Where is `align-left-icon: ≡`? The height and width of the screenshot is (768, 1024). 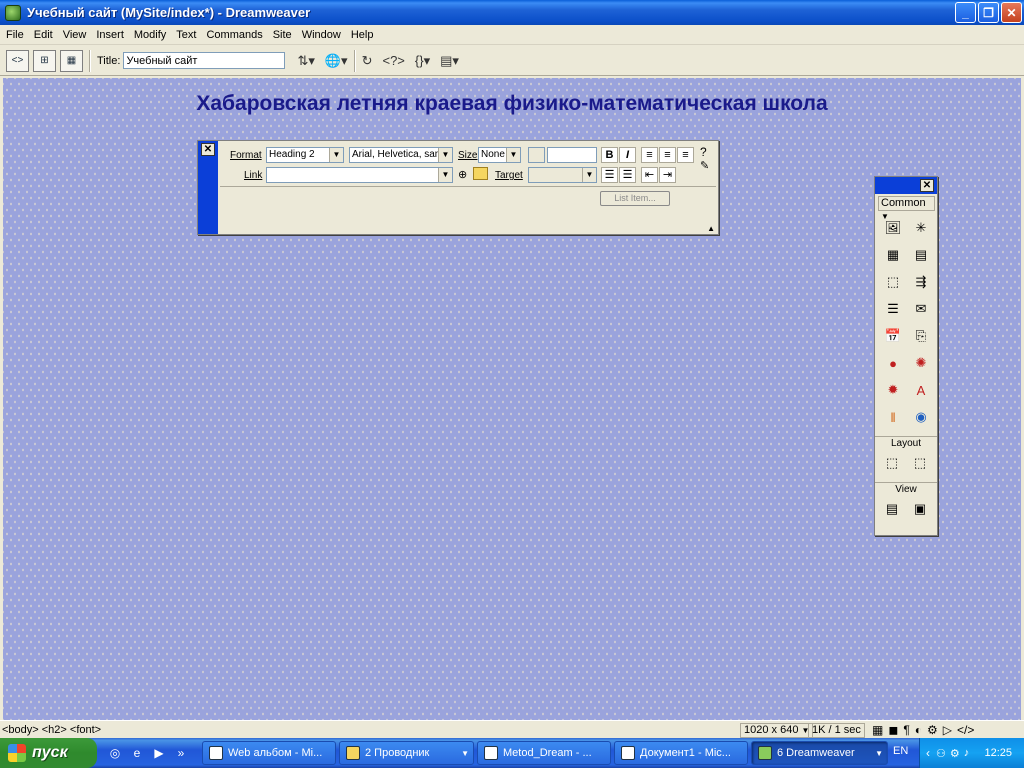 align-left-icon: ≡ is located at coordinates (649, 155).